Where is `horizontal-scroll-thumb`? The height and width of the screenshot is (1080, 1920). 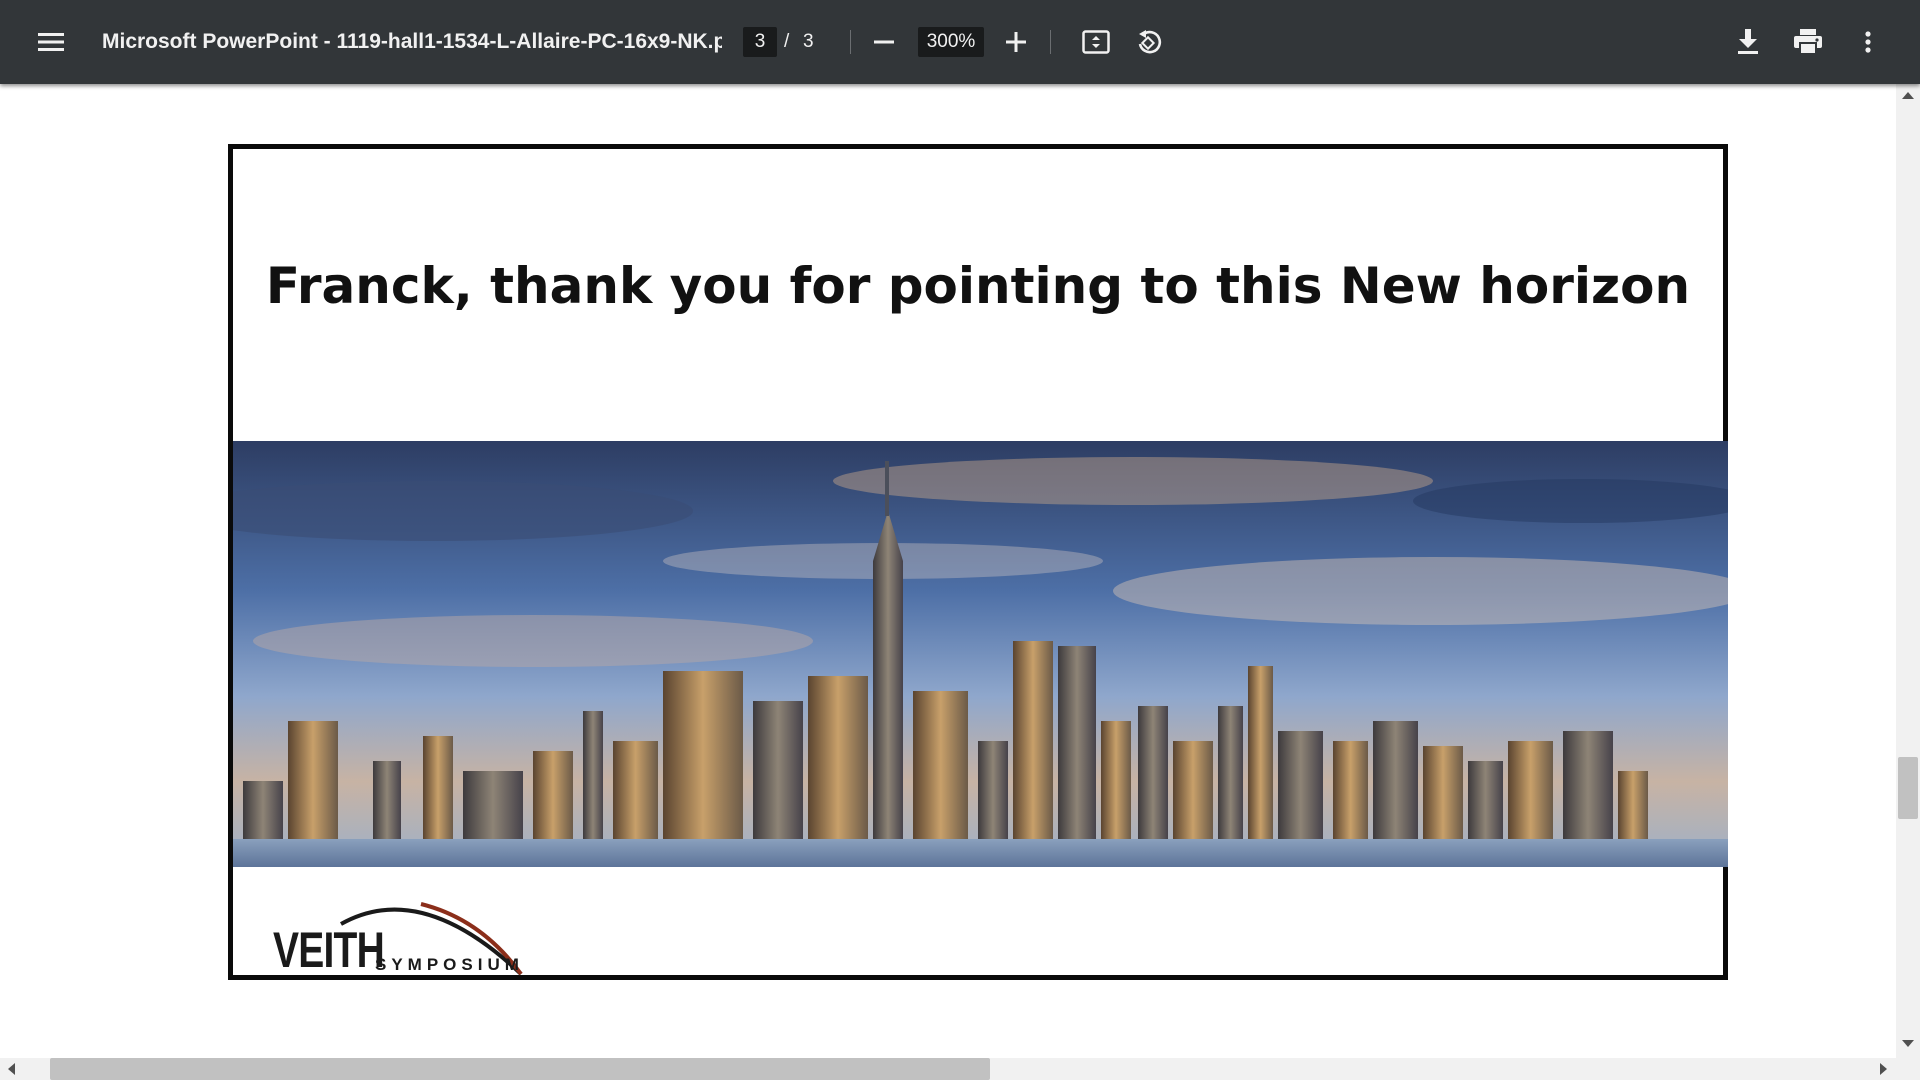
horizontal-scroll-thumb is located at coordinates (520, 1069).